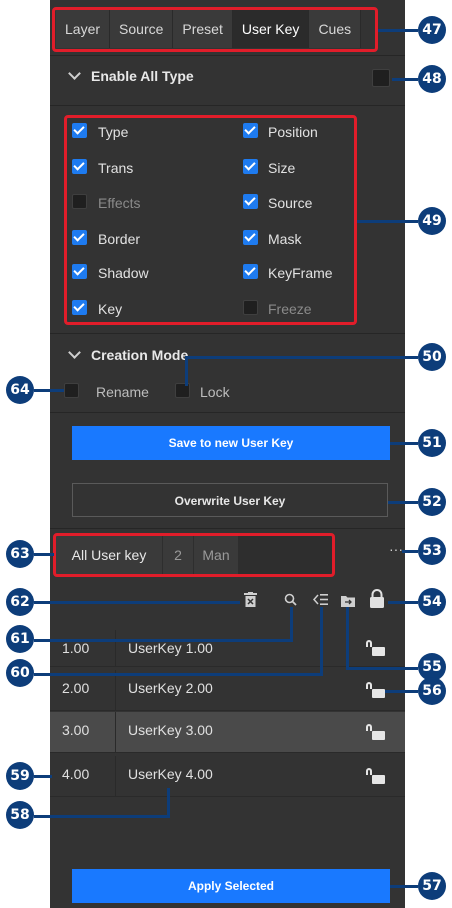 This screenshot has width=452, height=908. What do you see at coordinates (432, 221) in the screenshot?
I see `callout-badge: 49` at bounding box center [432, 221].